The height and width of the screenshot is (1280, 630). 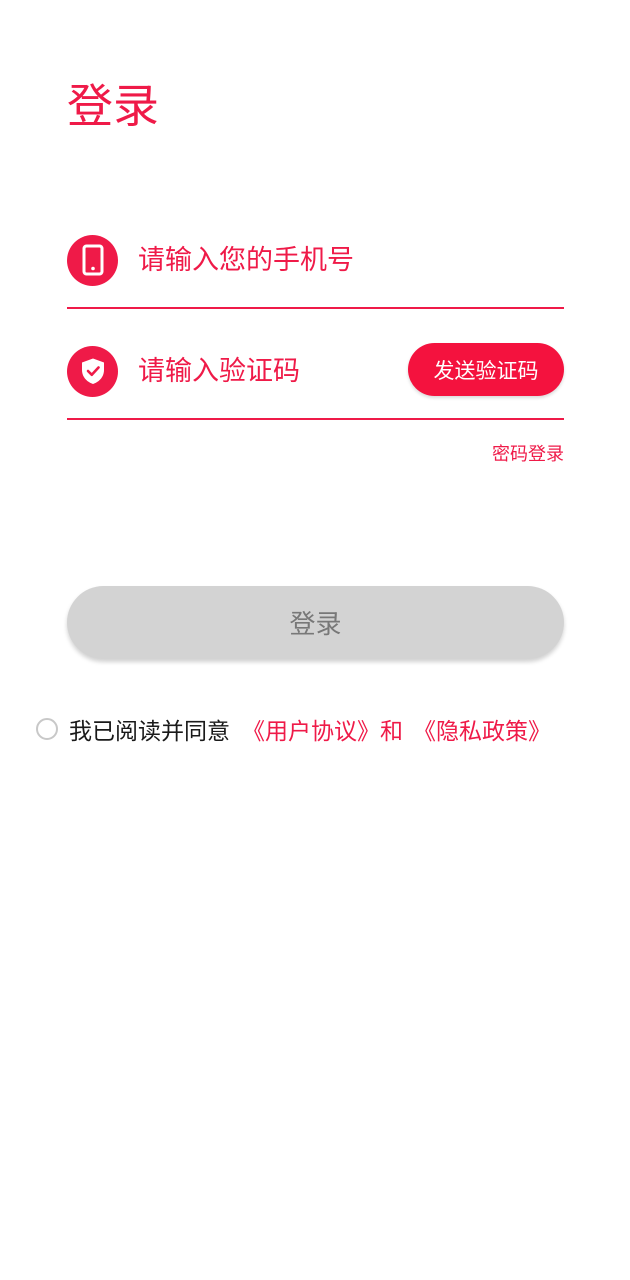 What do you see at coordinates (482, 729) in the screenshot?
I see `privacy-policy-link: 《隐私政策》` at bounding box center [482, 729].